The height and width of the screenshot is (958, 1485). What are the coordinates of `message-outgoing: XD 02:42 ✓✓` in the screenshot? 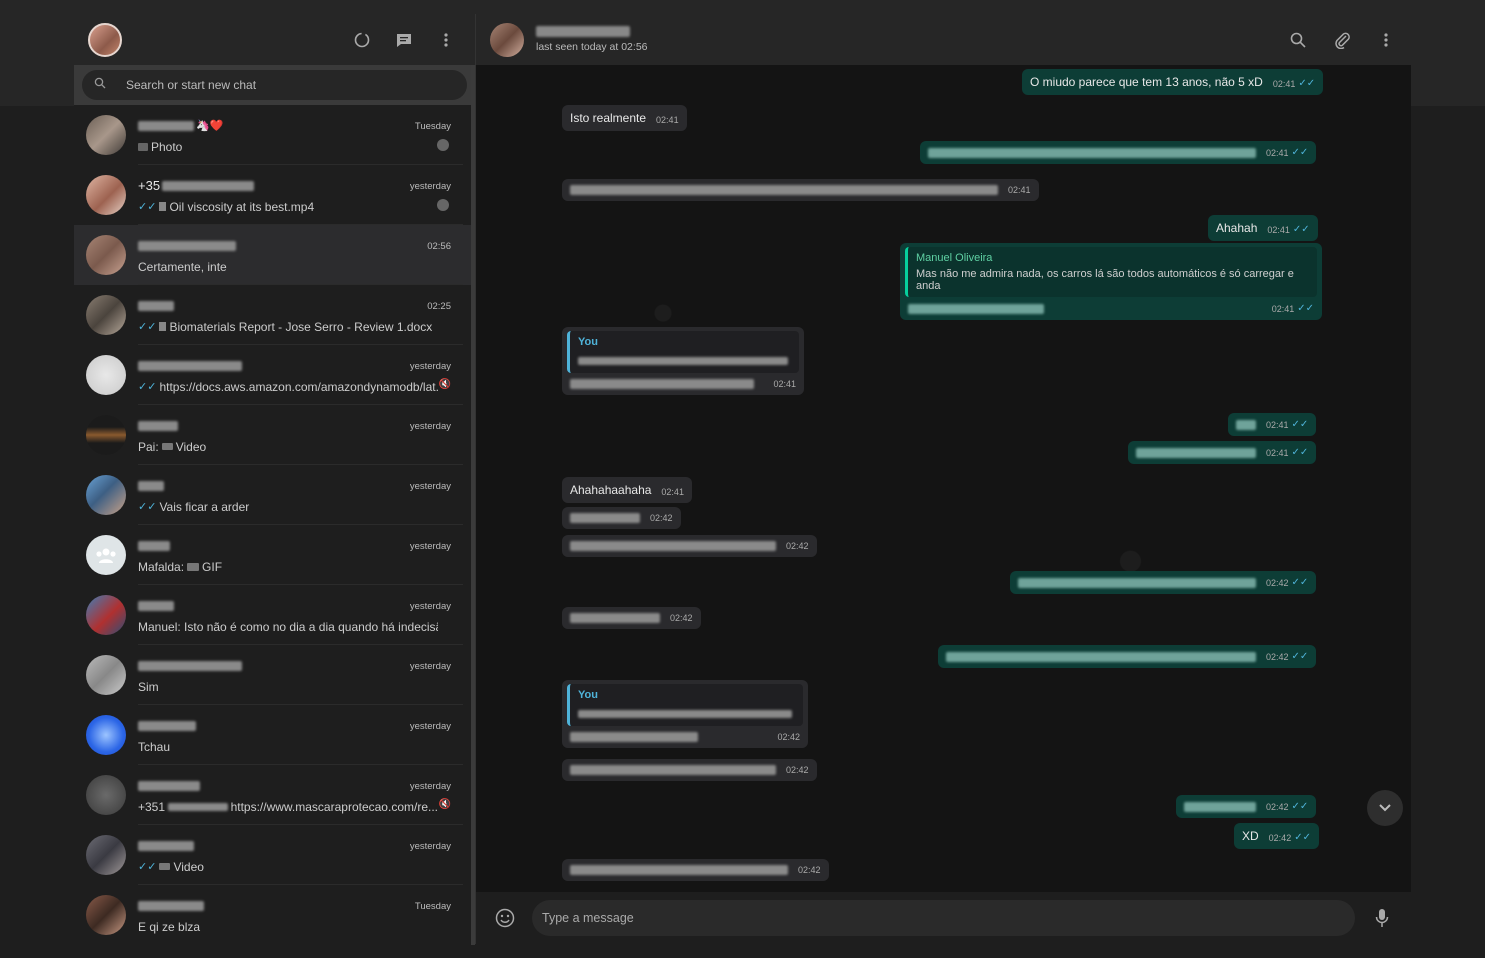 It's located at (1276, 836).